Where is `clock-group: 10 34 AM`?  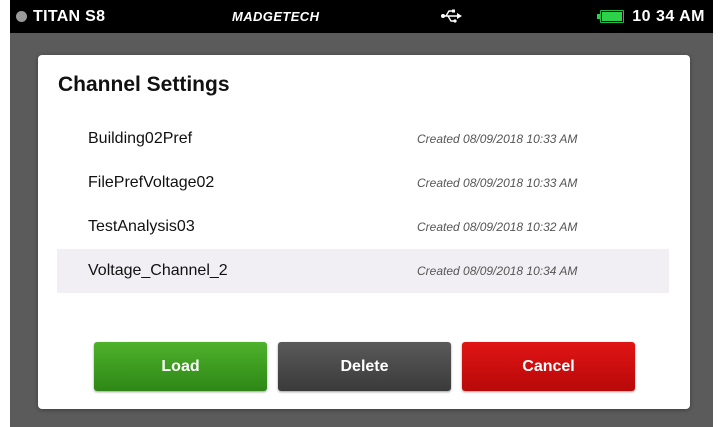 clock-group: 10 34 AM is located at coordinates (651, 16).